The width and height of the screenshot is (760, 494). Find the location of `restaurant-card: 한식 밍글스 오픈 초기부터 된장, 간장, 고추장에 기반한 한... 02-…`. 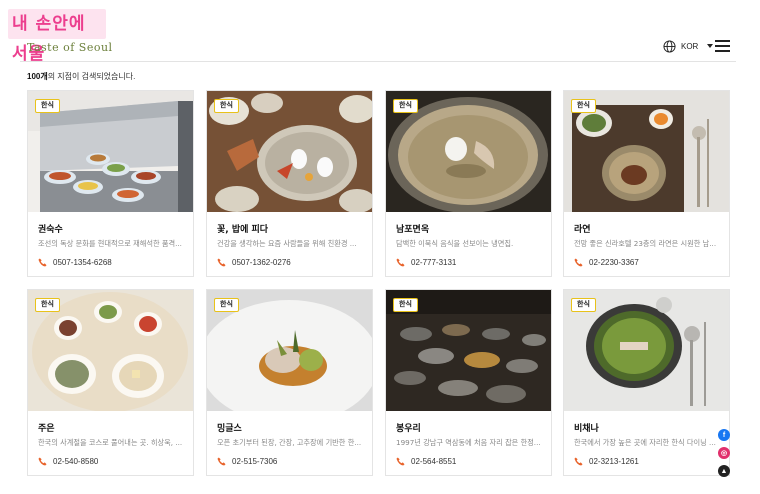

restaurant-card: 한식 밍글스 오픈 초기부터 된장, 간장, 고추장에 기반한 한... 02-… is located at coordinates (289, 382).